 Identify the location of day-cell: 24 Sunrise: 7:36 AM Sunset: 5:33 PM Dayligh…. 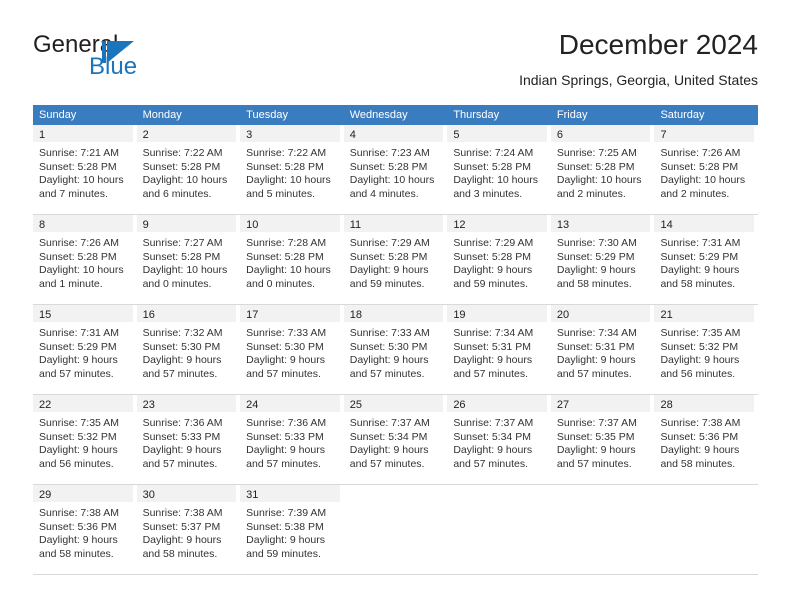
(292, 439).